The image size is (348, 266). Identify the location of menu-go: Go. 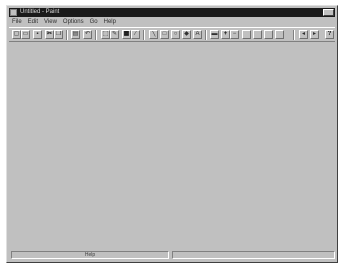
(94, 22).